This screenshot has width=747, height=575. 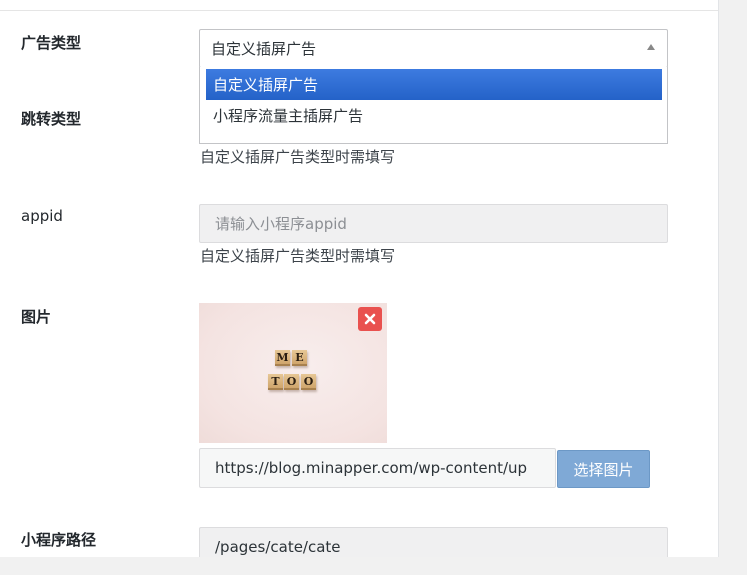 I want to click on image-url-input: https://blog.minapper.com/wp-content/up, so click(x=377, y=468).